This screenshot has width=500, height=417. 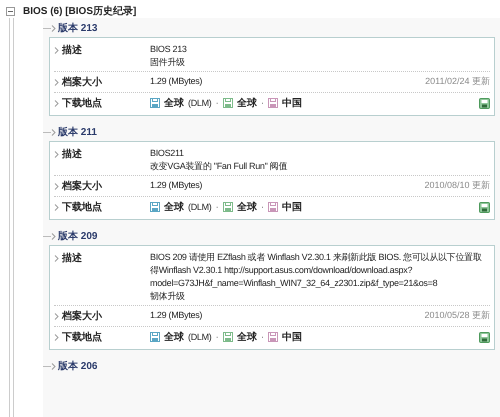 What do you see at coordinates (168, 62) in the screenshot?
I see `description-text: 固件升级` at bounding box center [168, 62].